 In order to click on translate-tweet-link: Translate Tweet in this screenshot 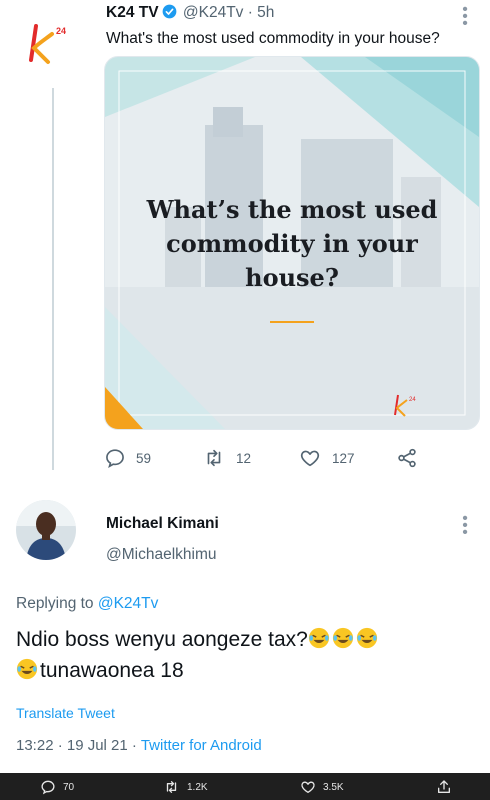, I will do `click(65, 713)`.